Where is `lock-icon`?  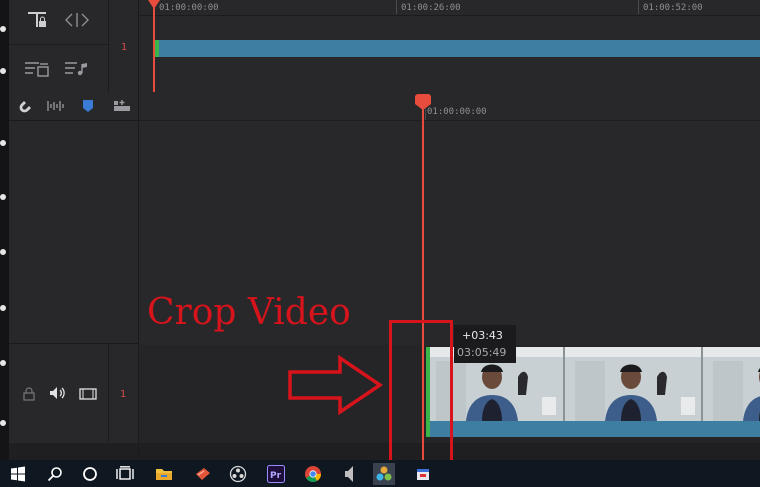
lock-icon is located at coordinates (29, 395).